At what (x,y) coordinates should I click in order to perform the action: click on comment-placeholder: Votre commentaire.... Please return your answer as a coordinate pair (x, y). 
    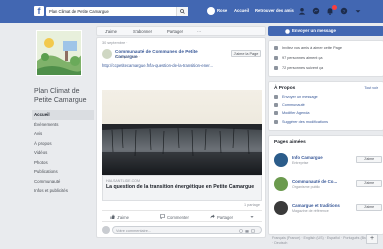
    Looking at the image, I should click on (134, 230).